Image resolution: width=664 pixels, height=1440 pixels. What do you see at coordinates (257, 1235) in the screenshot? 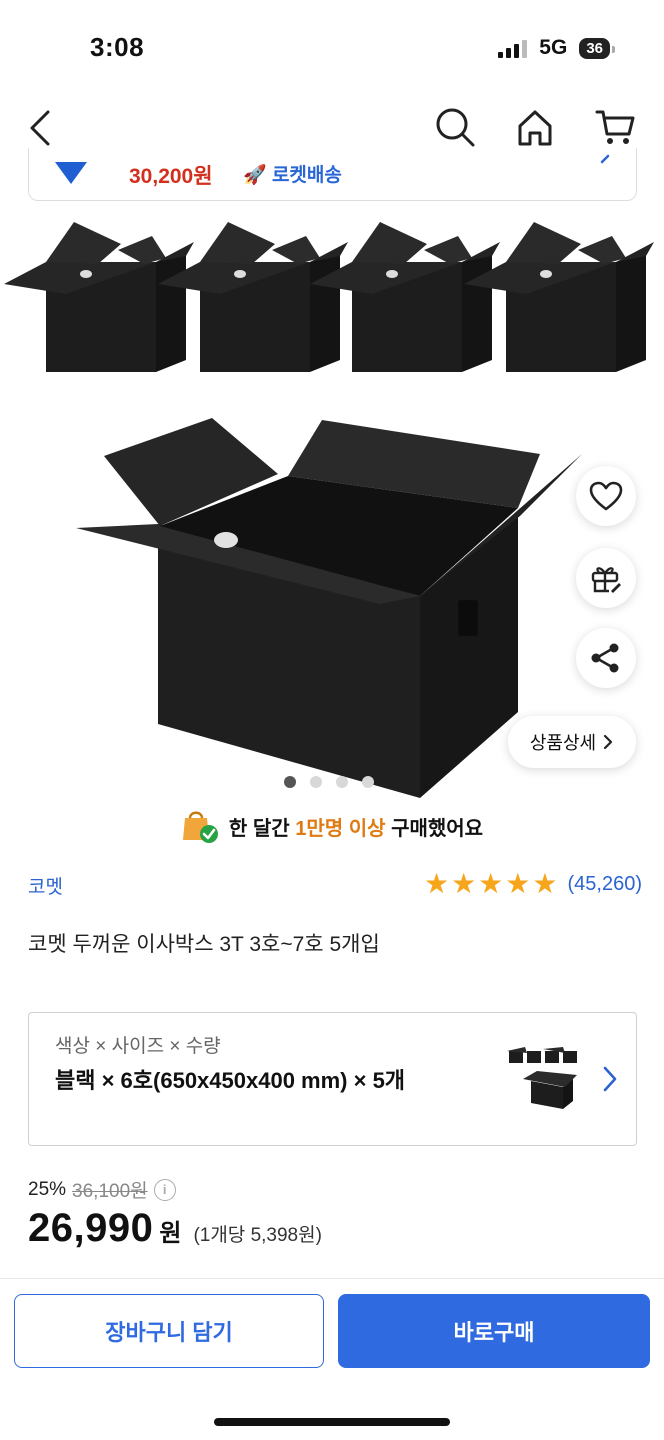
I see `unit-price: (1개당 5,398원)` at bounding box center [257, 1235].